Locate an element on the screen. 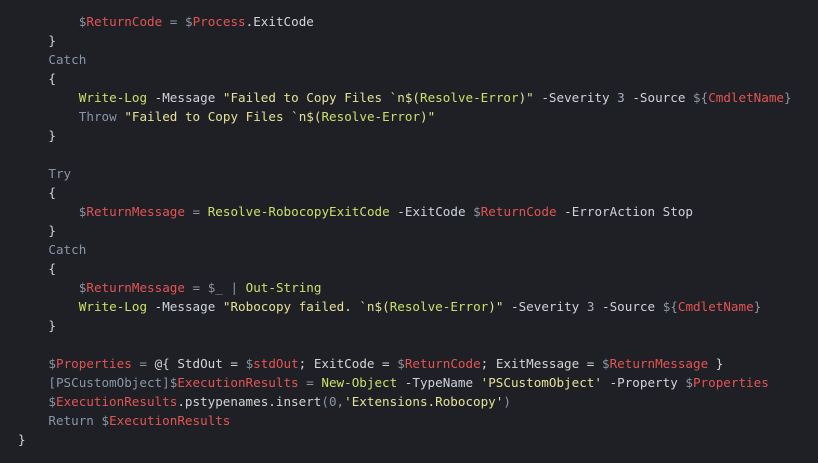 The image size is (818, 463). code-token: Return is located at coordinates (71, 420).